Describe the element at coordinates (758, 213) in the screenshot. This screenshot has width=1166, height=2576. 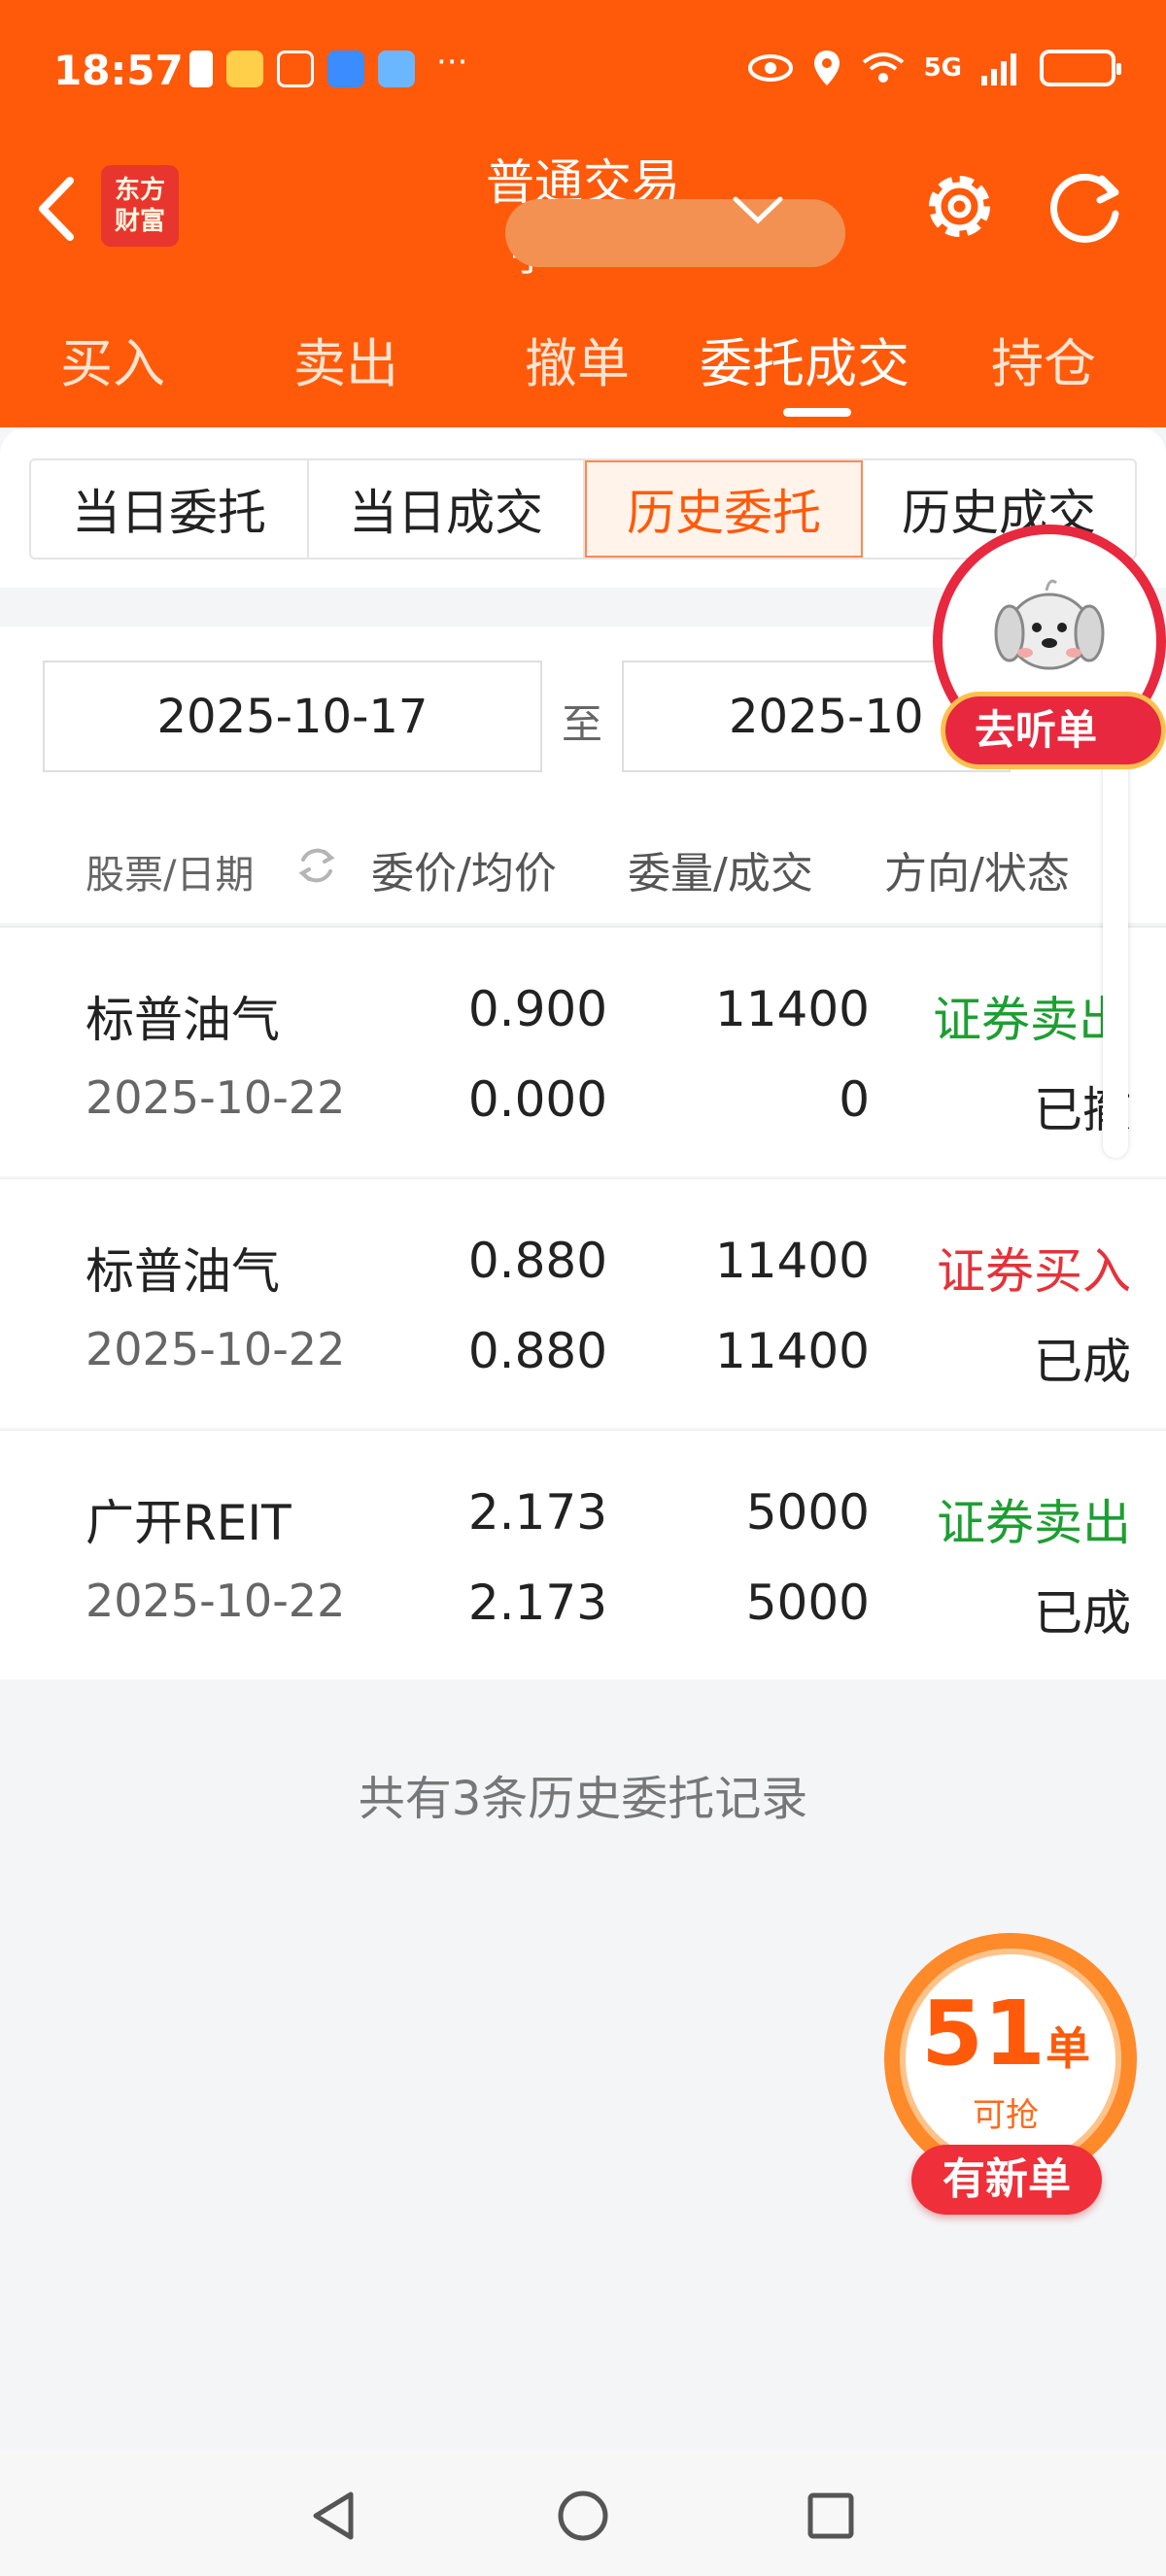
I see `chevron-down-icon` at that location.